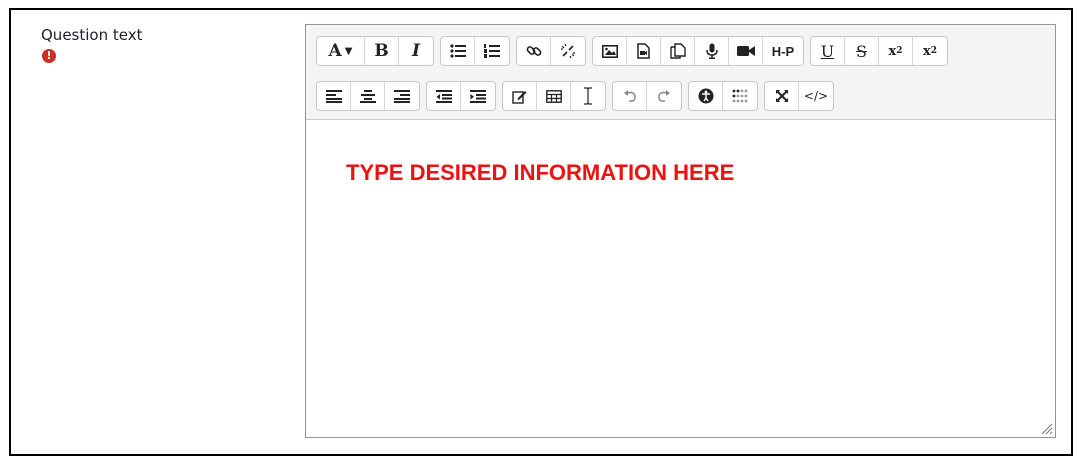 This screenshot has width=1084, height=464. I want to click on font-style-button: A ▼, so click(341, 51).